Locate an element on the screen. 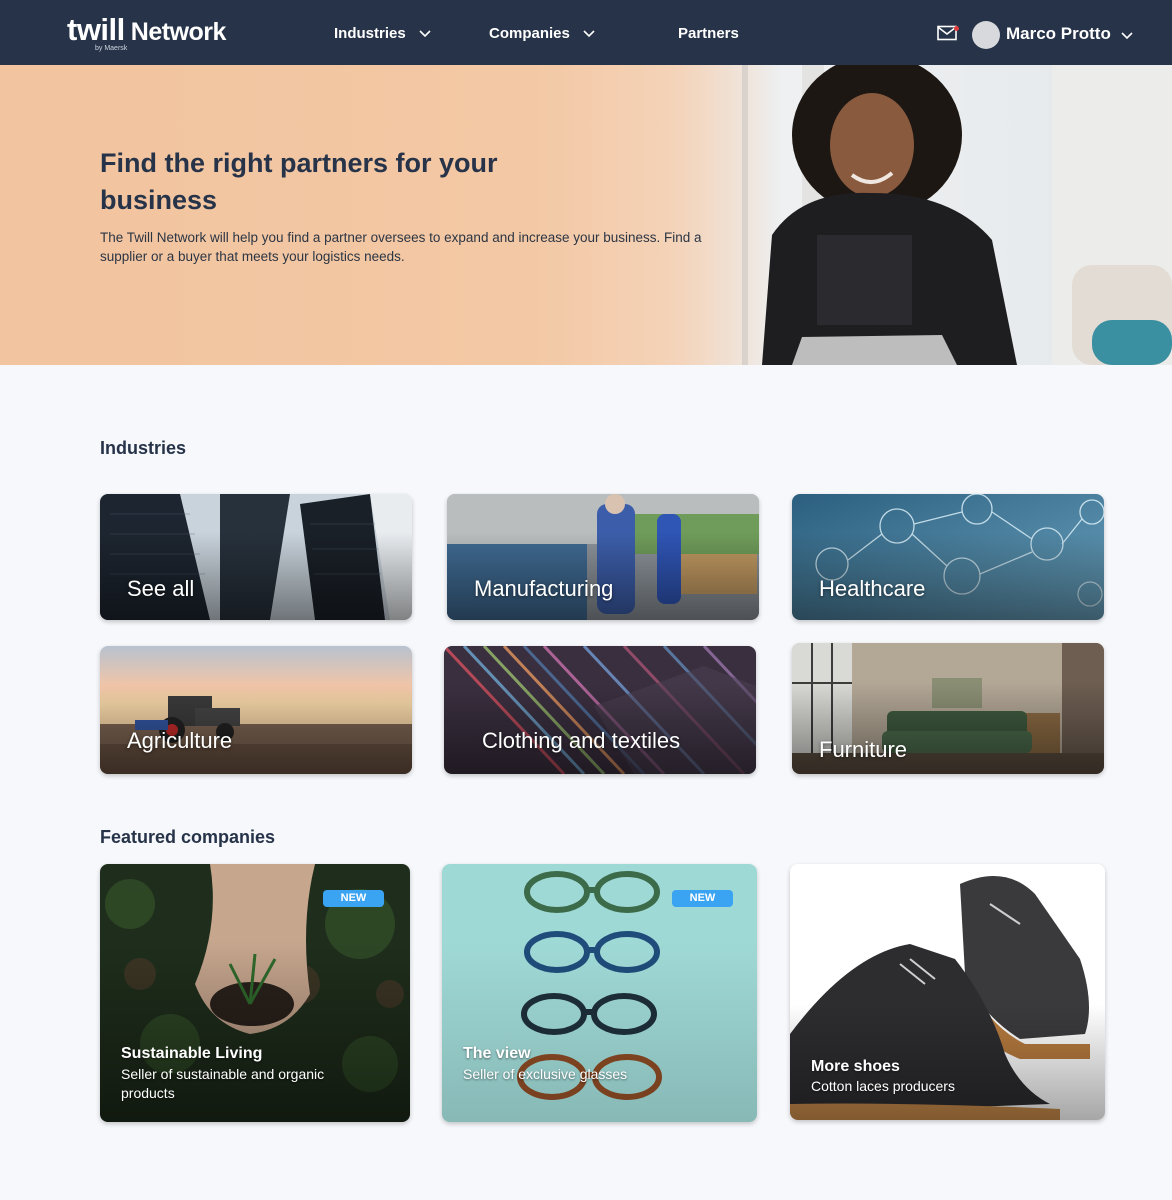 The image size is (1172, 1200). industries-heading: Industries is located at coordinates (143, 448).